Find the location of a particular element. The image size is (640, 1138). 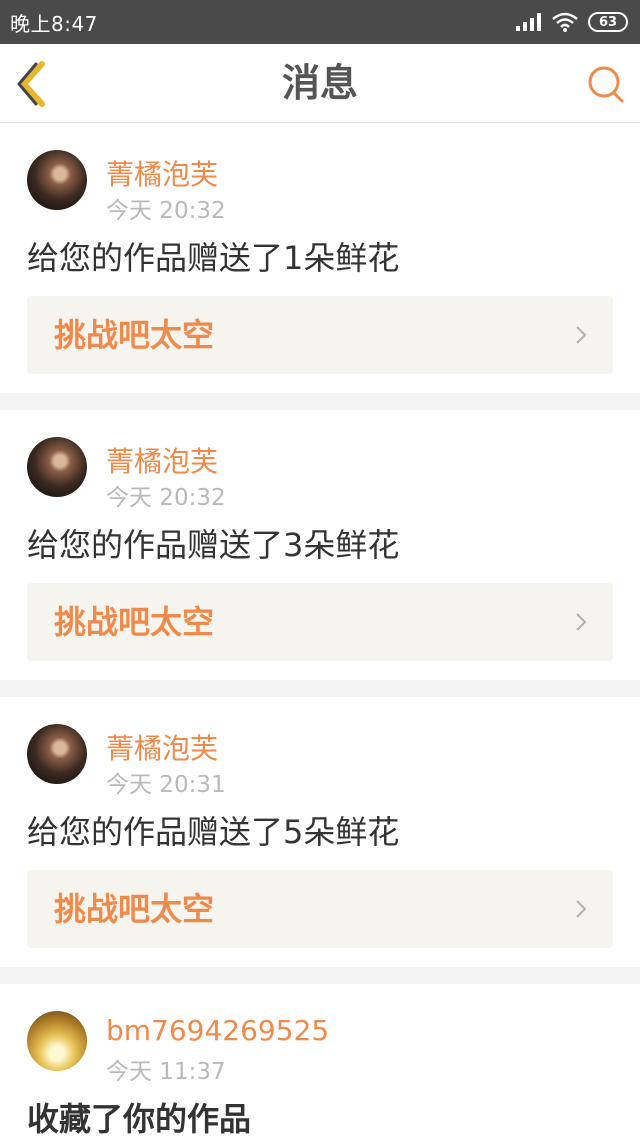

message-text: 收藏了你的作品 is located at coordinates (139, 1119).